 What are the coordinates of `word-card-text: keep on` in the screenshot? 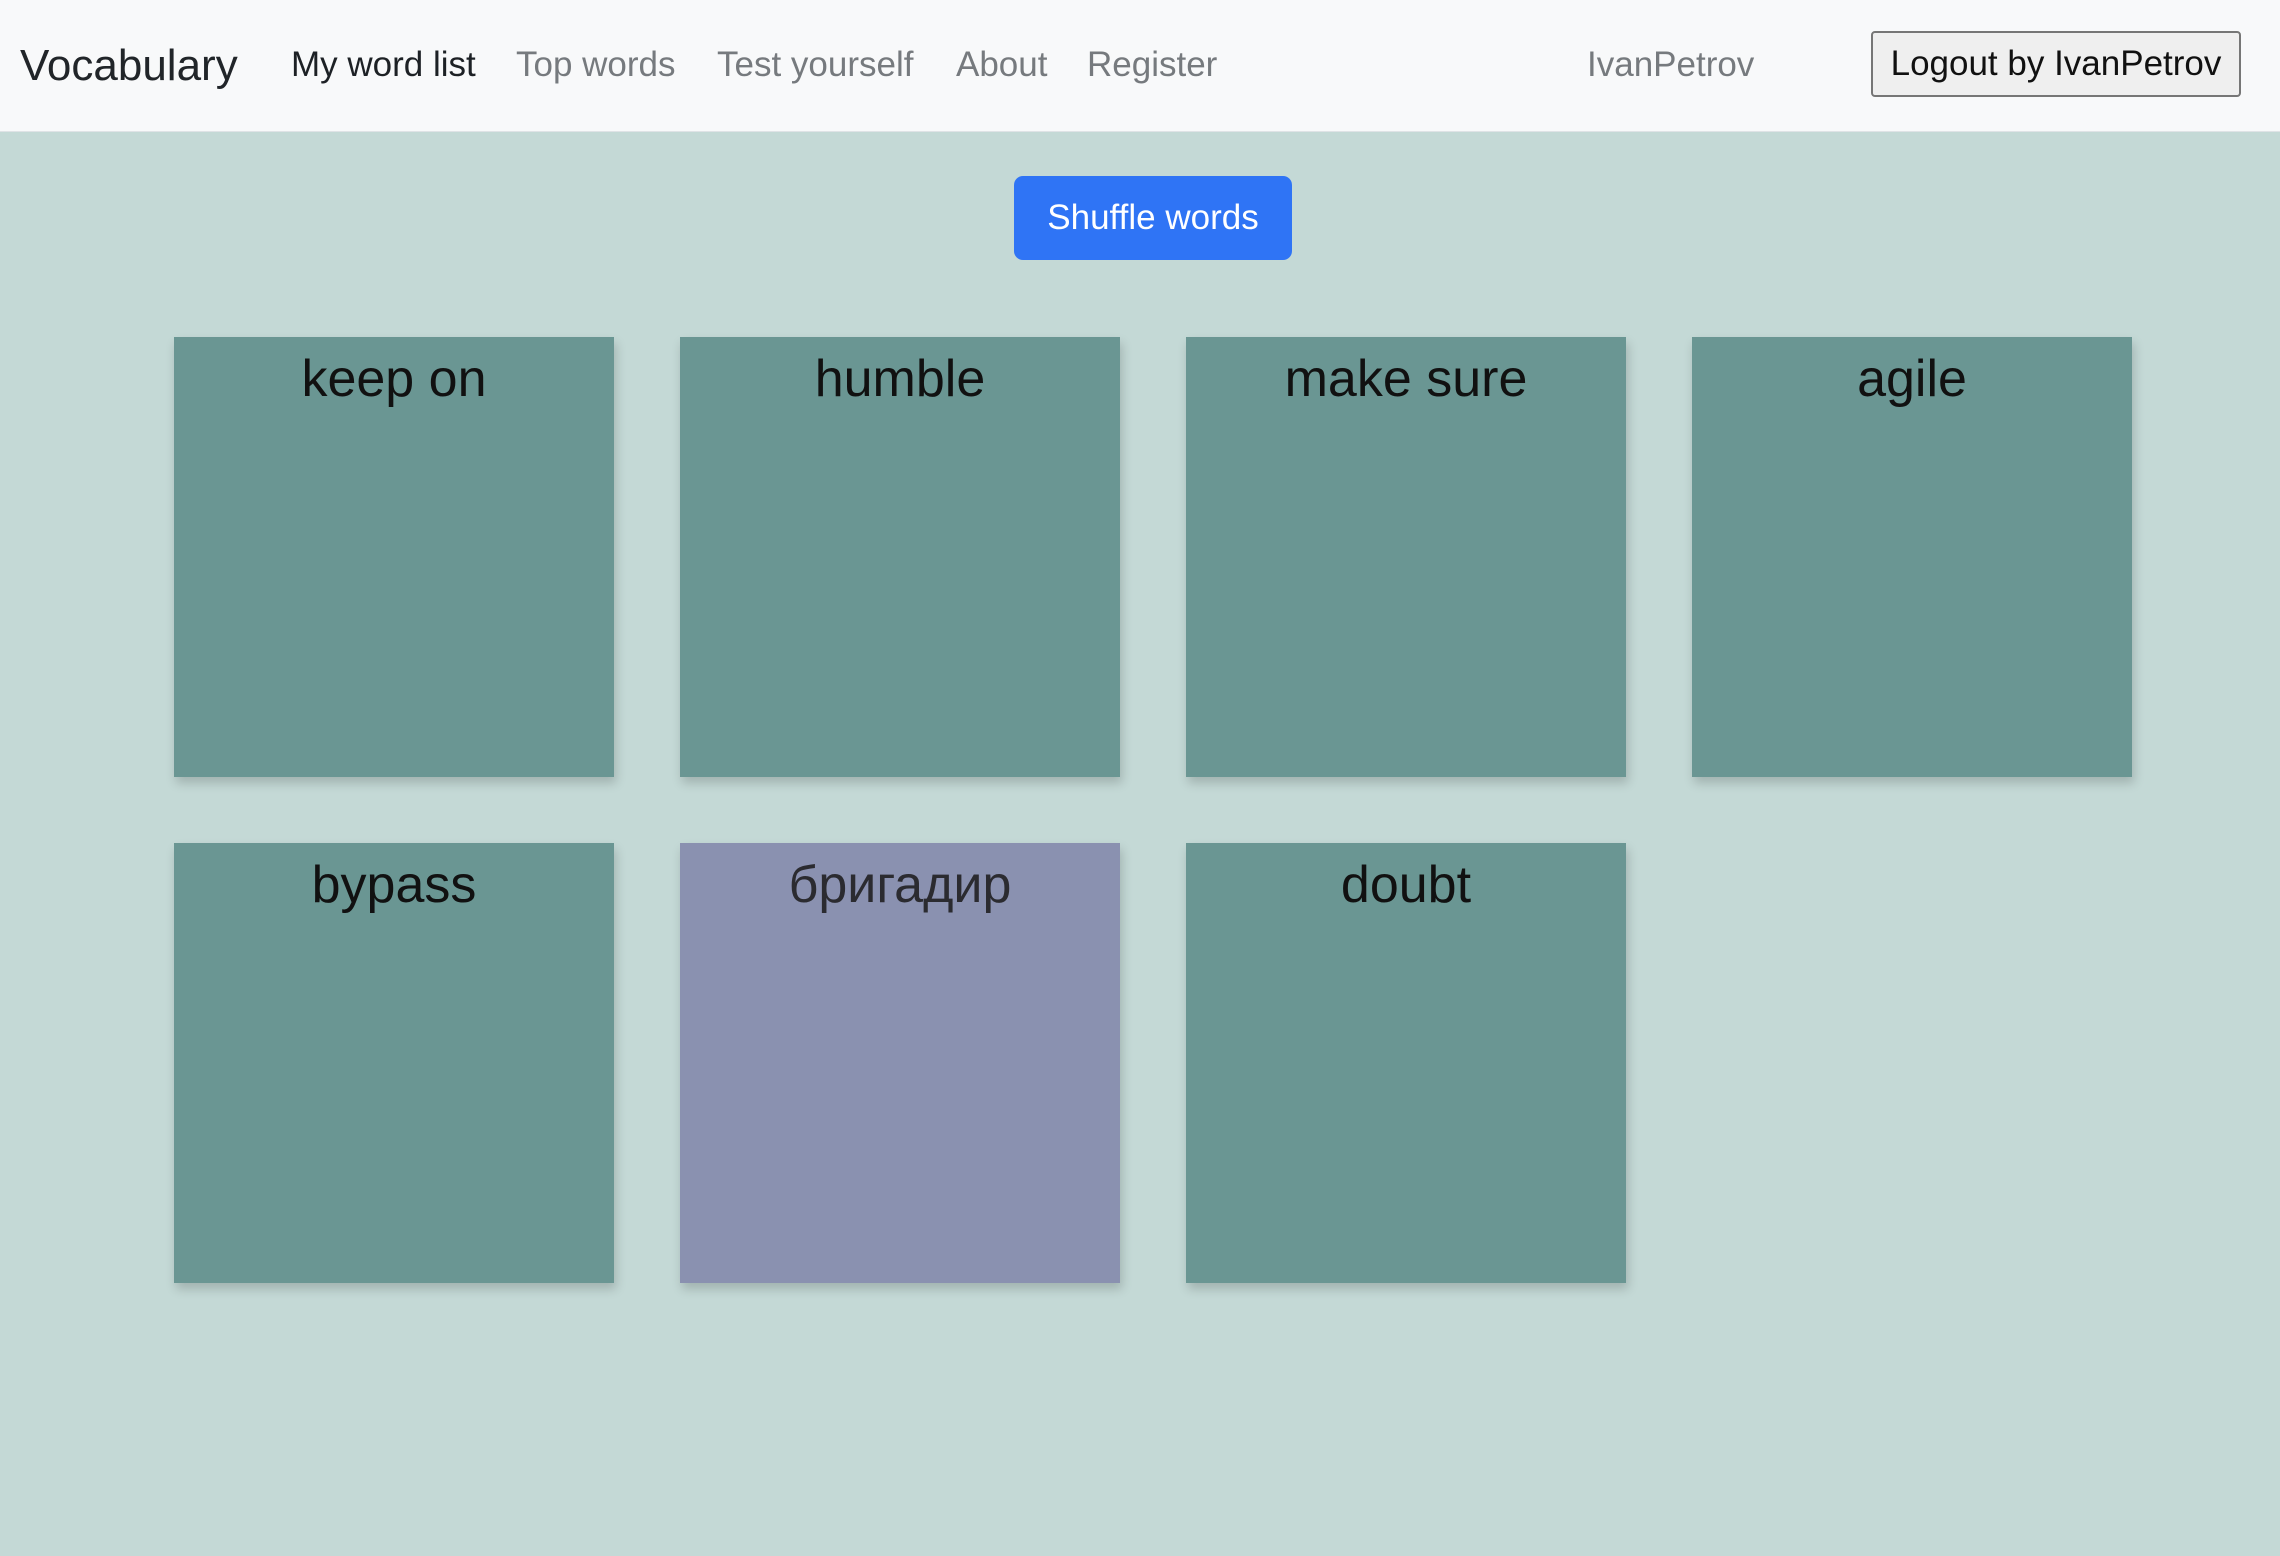 It's located at (394, 379).